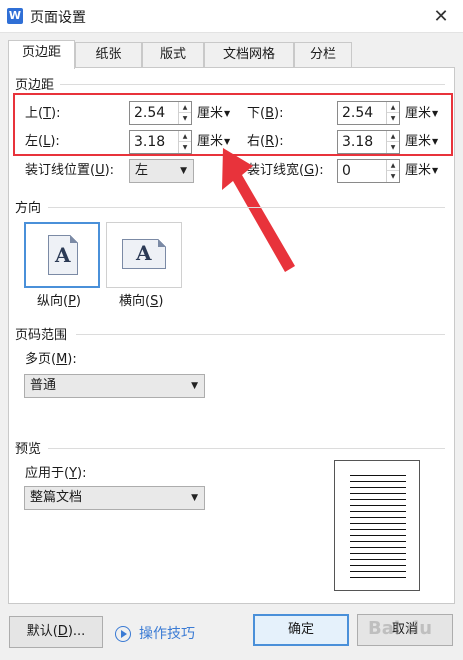 The image size is (463, 660). Describe the element at coordinates (265, 113) in the screenshot. I see `bottom-margin-label: 下(B):` at that location.